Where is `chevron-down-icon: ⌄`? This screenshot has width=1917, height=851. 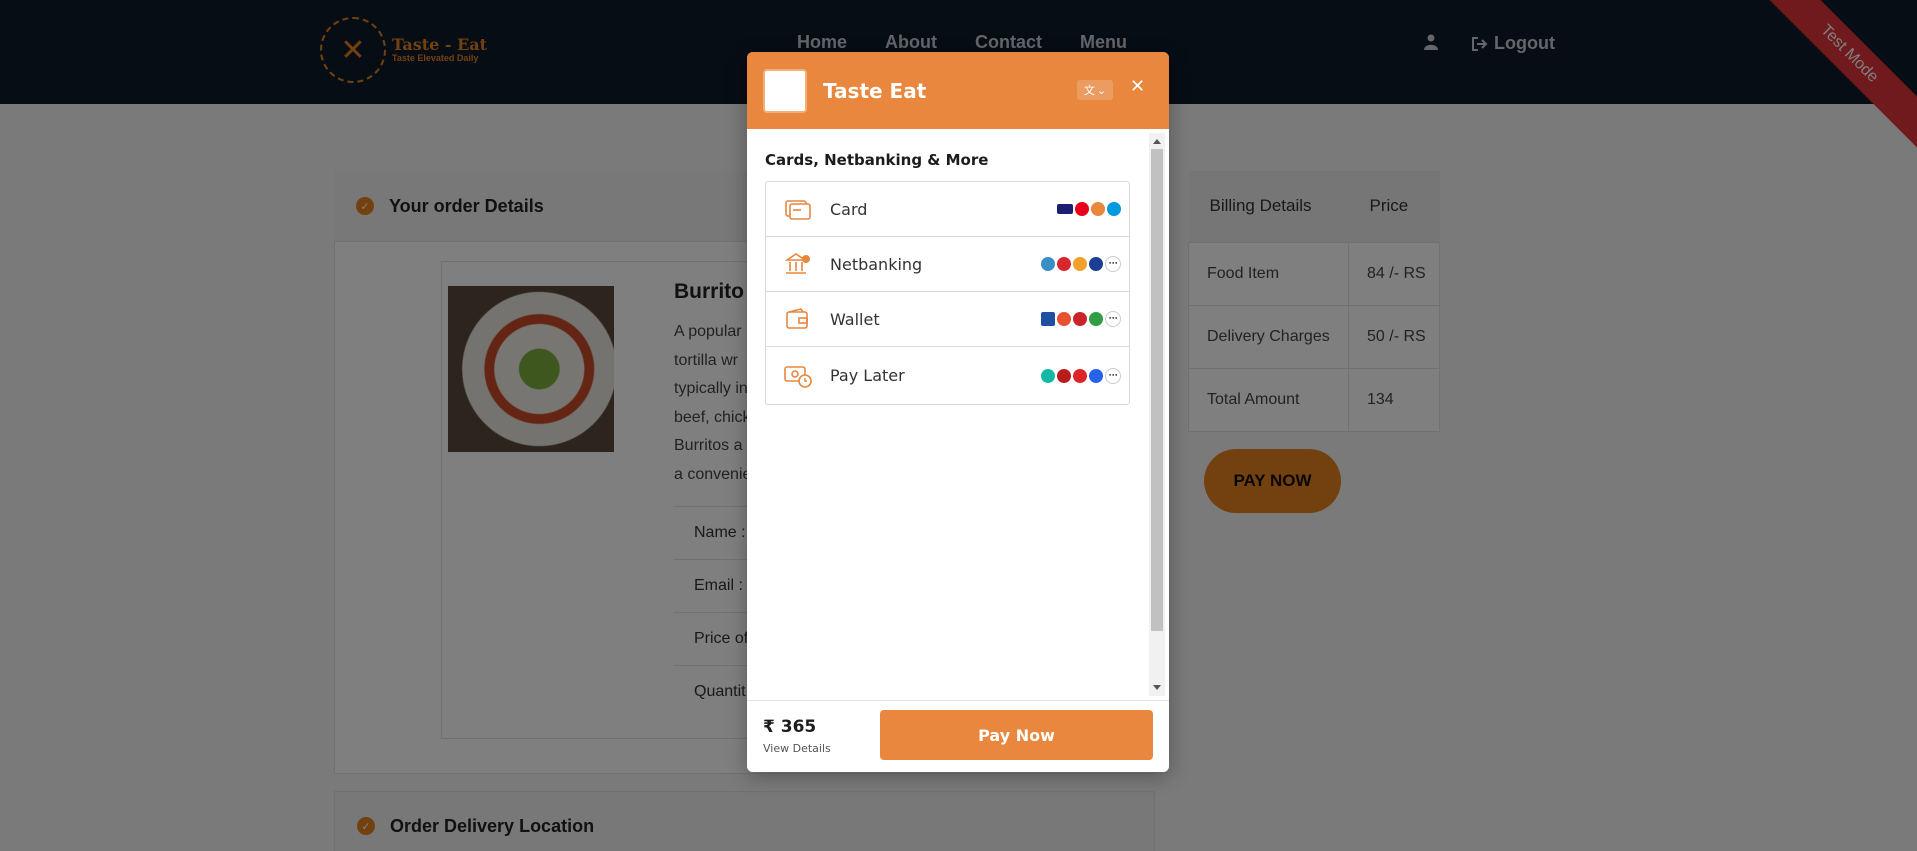
chevron-down-icon: ⌄ is located at coordinates (1101, 90).